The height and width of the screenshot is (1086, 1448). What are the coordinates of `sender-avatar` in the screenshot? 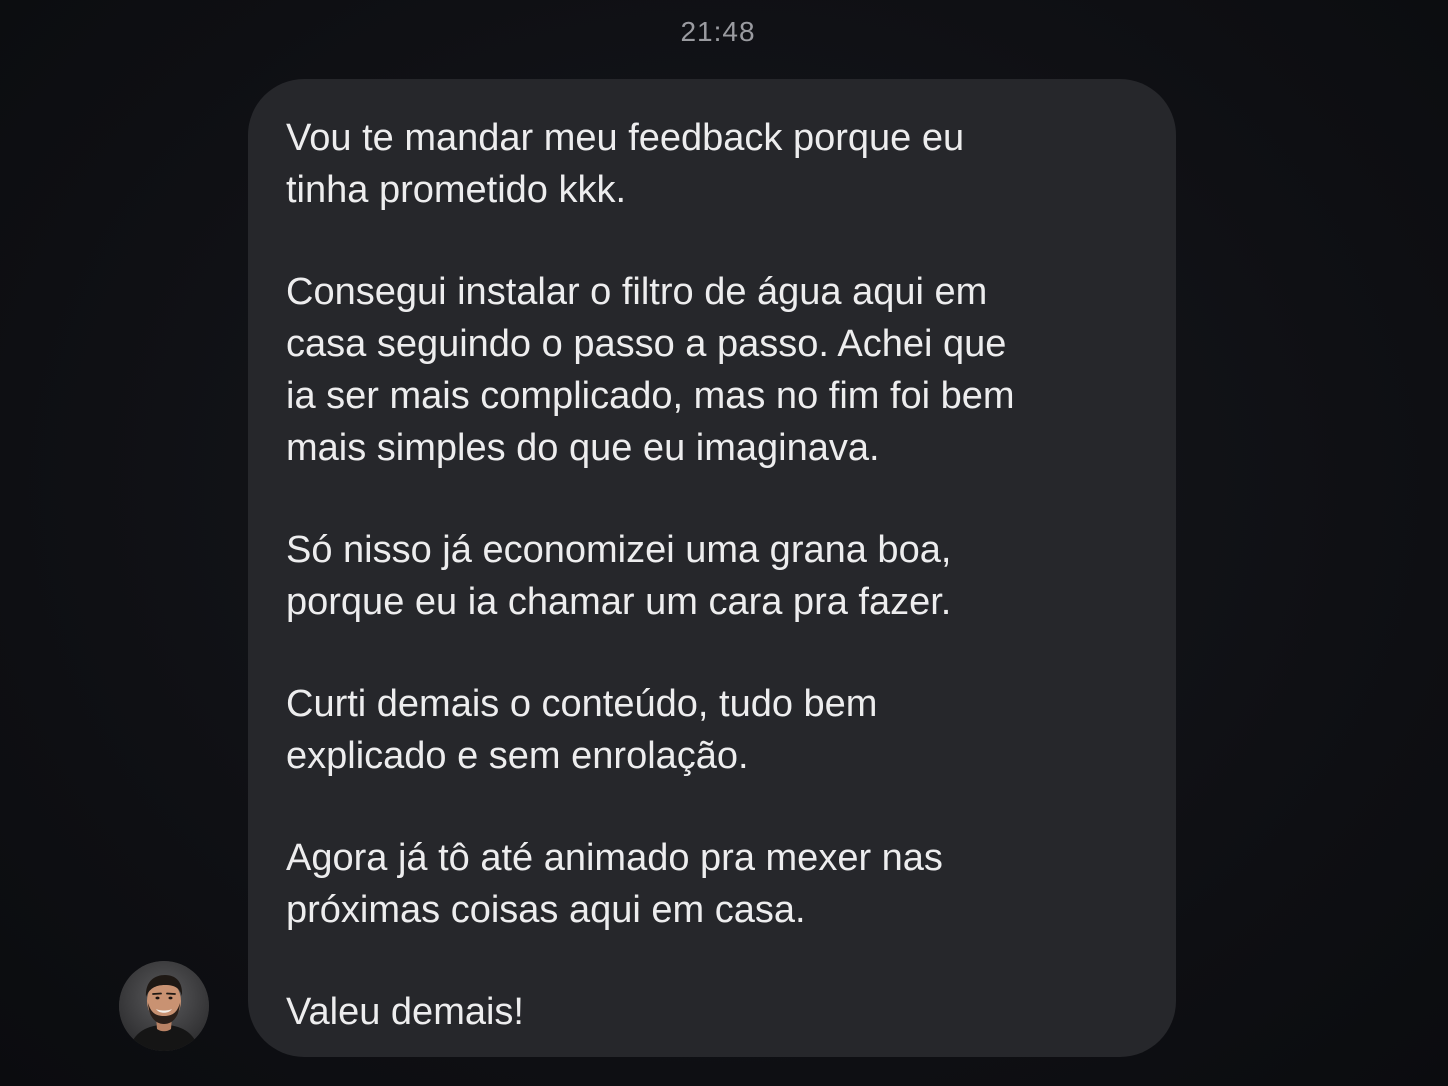 It's located at (164, 1006).